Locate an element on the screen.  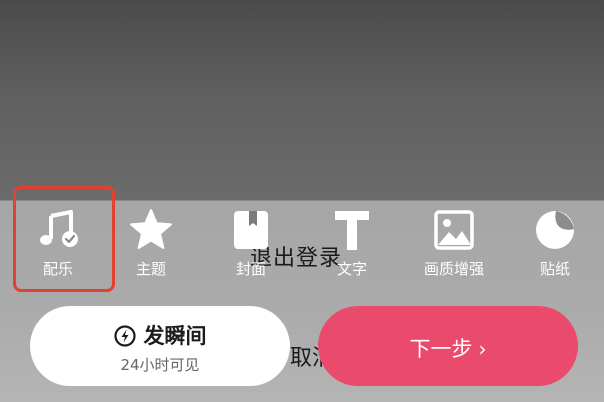
toolbar-label-enhance: 画质增强 is located at coordinates (453, 269).